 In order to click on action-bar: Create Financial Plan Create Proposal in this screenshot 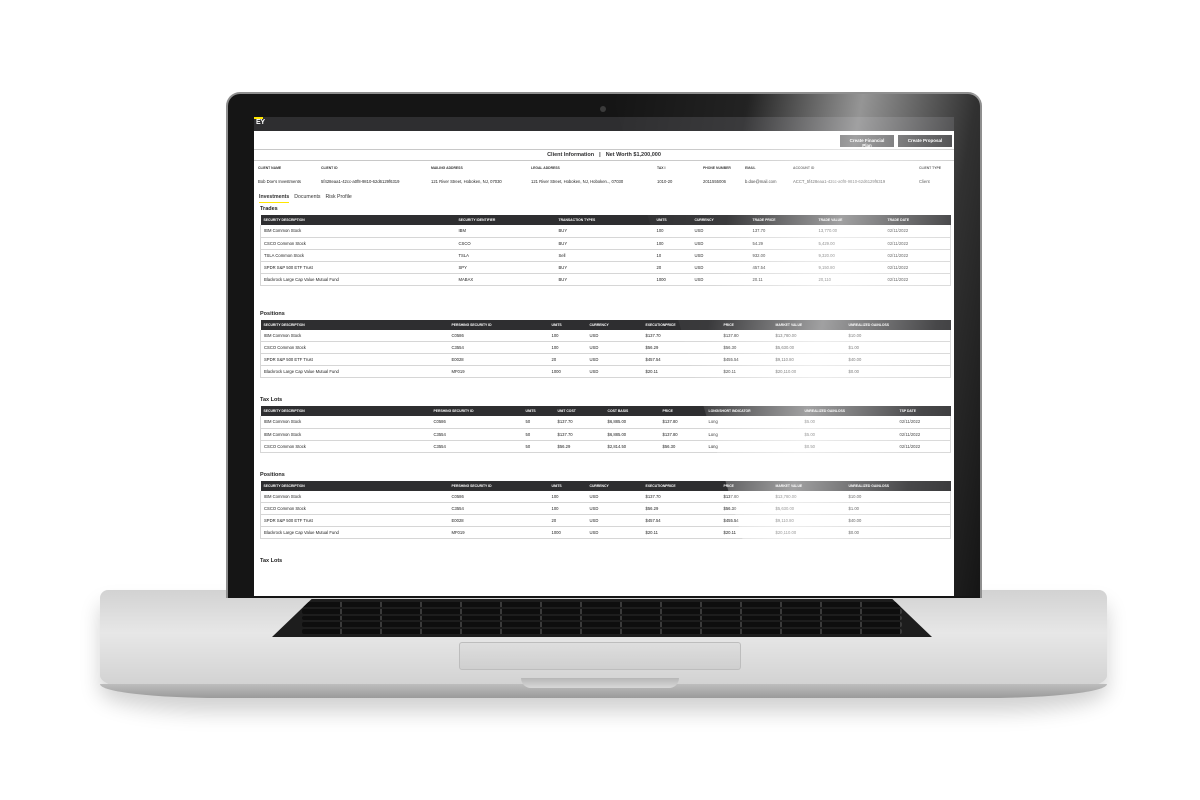, I will do `click(604, 141)`.